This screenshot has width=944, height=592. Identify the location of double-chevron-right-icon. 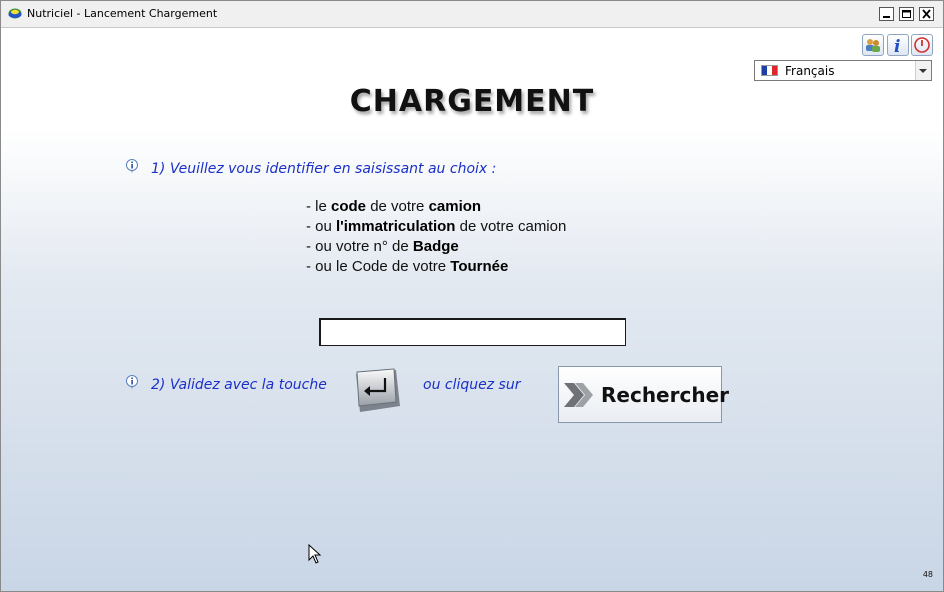
(578, 395).